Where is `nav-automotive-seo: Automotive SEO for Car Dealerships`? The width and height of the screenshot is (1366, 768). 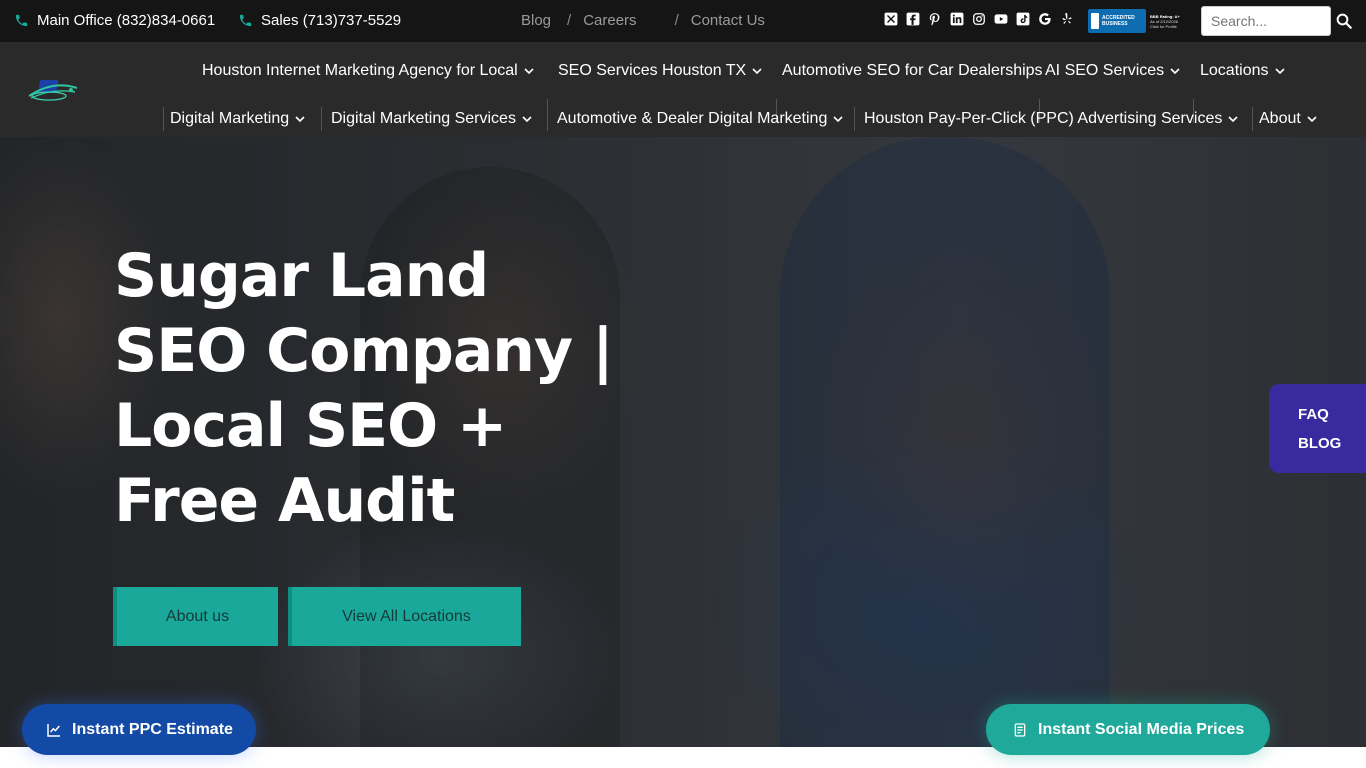 nav-automotive-seo: Automotive SEO for Car Dealerships is located at coordinates (912, 71).